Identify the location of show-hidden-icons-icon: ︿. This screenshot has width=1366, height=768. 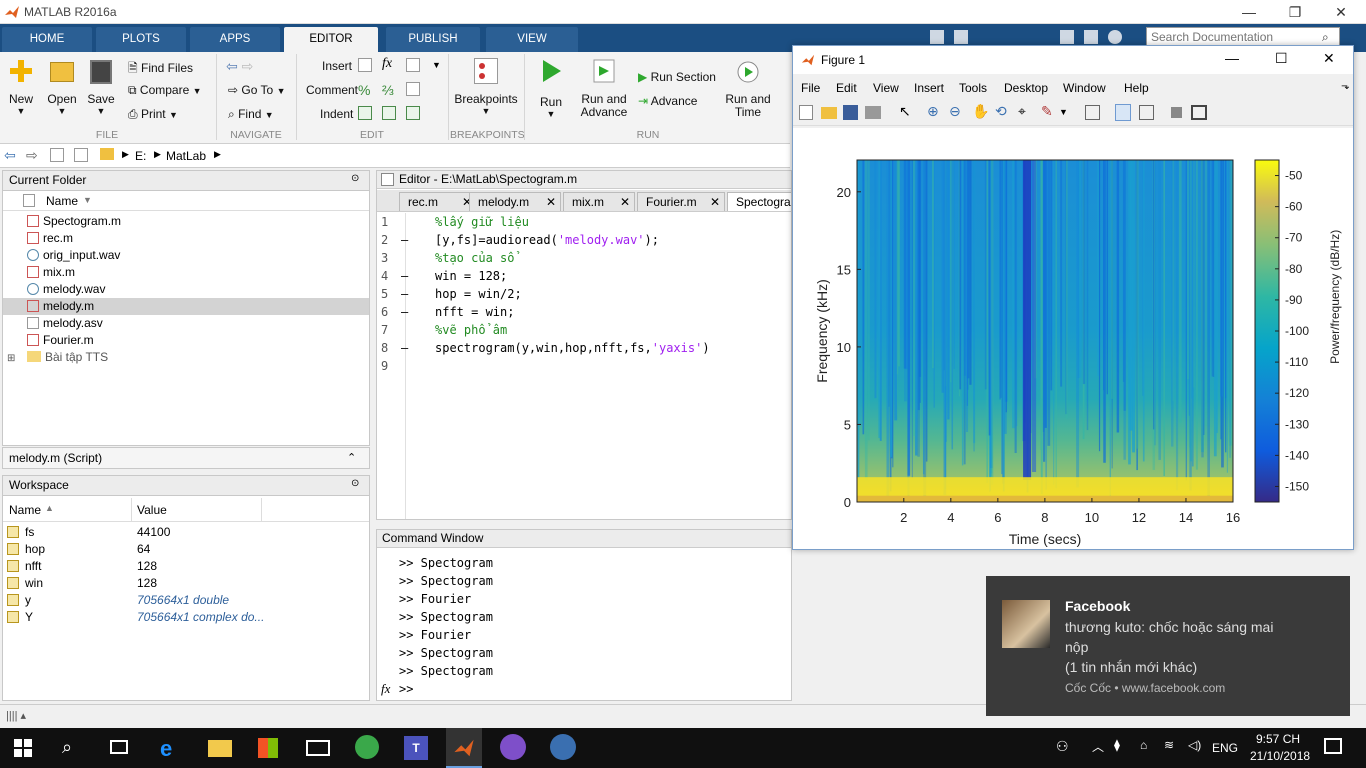
(1098, 746).